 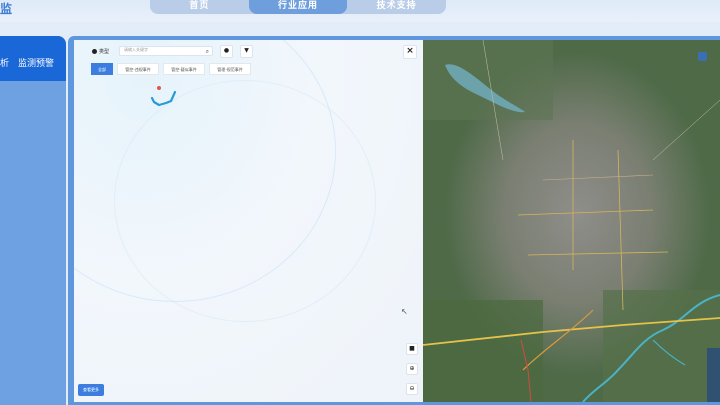 I want to click on search-icon: ⌕, so click(x=207, y=52).